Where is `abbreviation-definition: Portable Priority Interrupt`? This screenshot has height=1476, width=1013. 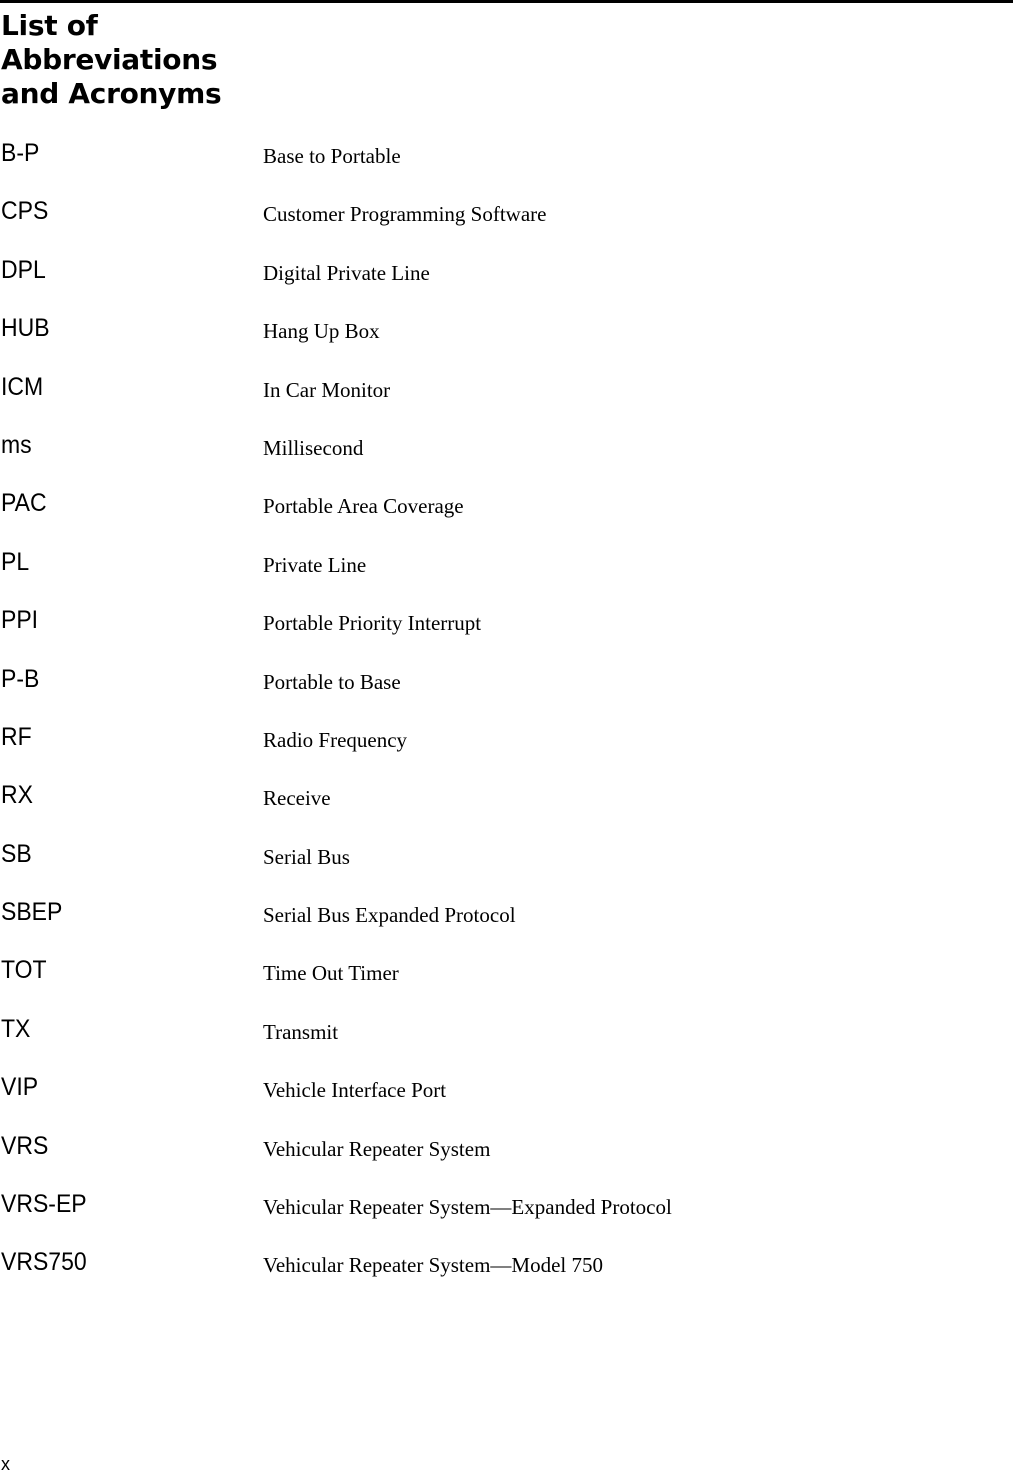 abbreviation-definition: Portable Priority Interrupt is located at coordinates (372, 623).